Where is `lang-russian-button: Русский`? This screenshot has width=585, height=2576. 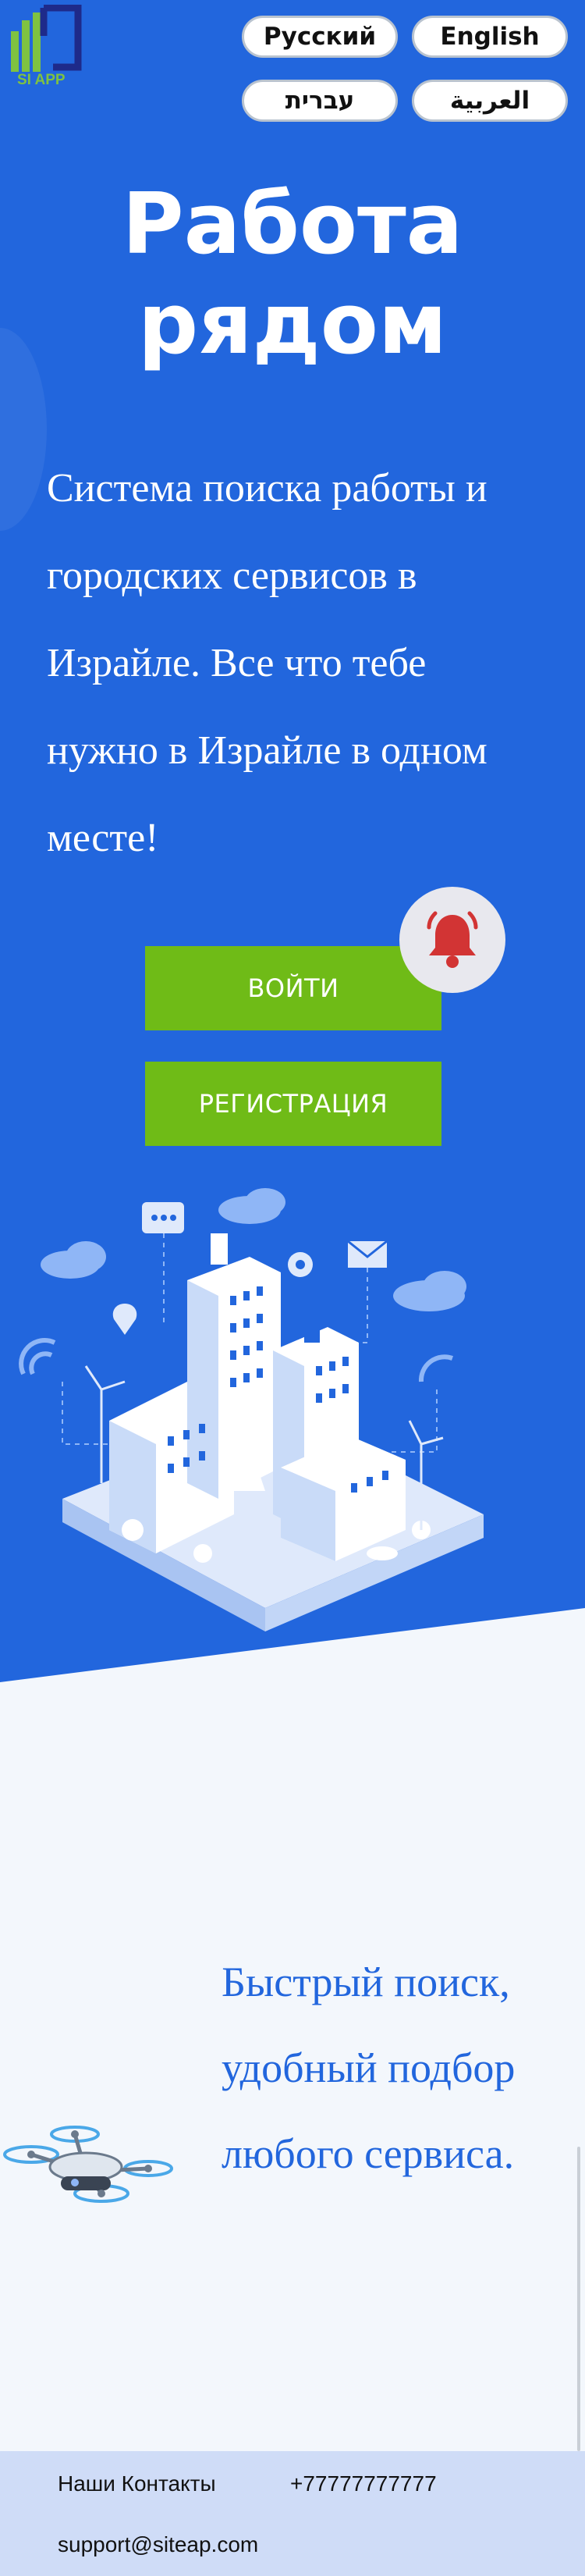 lang-russian-button: Русский is located at coordinates (320, 37).